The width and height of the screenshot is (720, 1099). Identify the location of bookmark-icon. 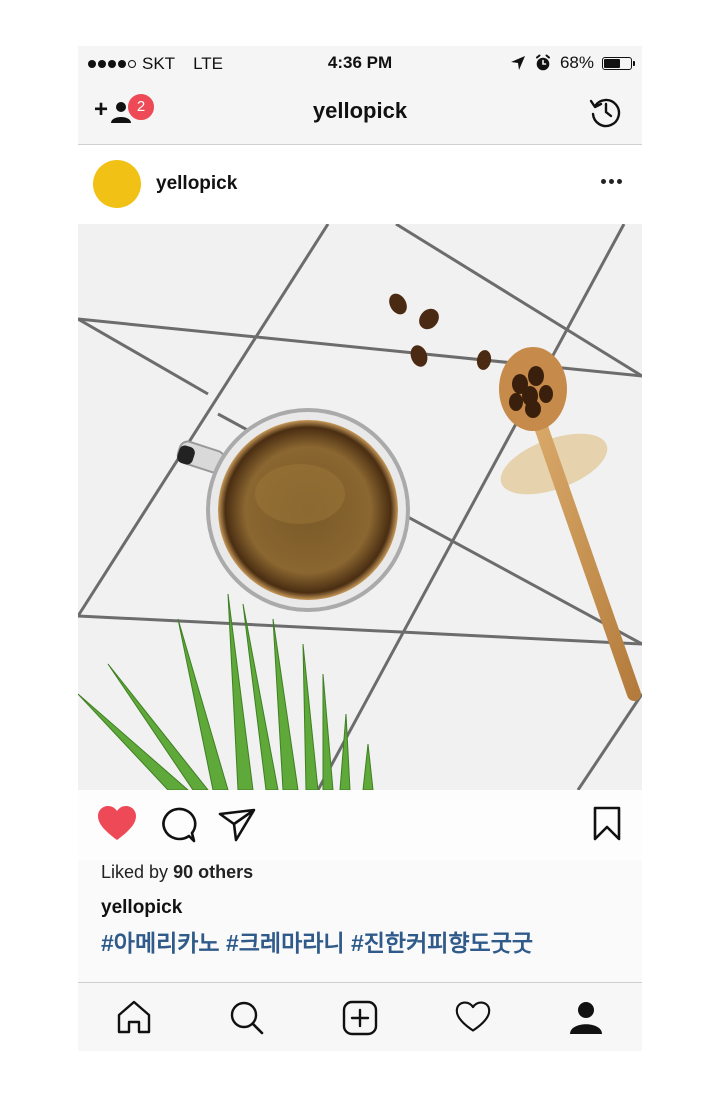
(607, 823).